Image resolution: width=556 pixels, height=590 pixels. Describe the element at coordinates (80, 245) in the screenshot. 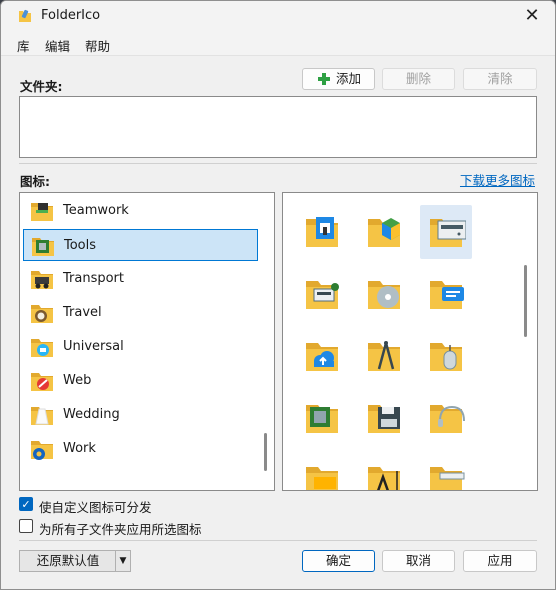

I see `library-label: Tools` at that location.